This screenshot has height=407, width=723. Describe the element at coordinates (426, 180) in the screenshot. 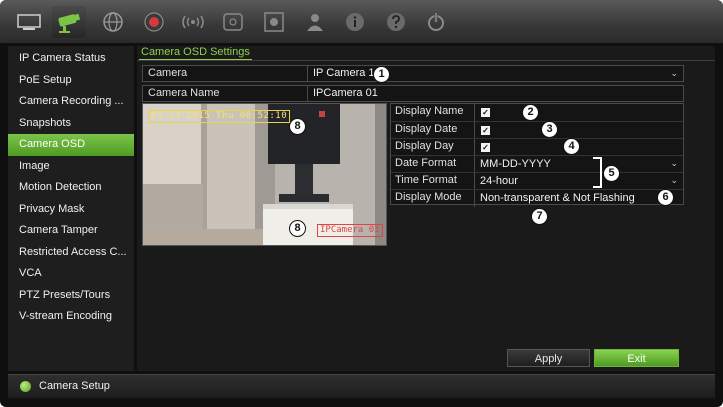

I see `time-format-label: Time Format` at that location.